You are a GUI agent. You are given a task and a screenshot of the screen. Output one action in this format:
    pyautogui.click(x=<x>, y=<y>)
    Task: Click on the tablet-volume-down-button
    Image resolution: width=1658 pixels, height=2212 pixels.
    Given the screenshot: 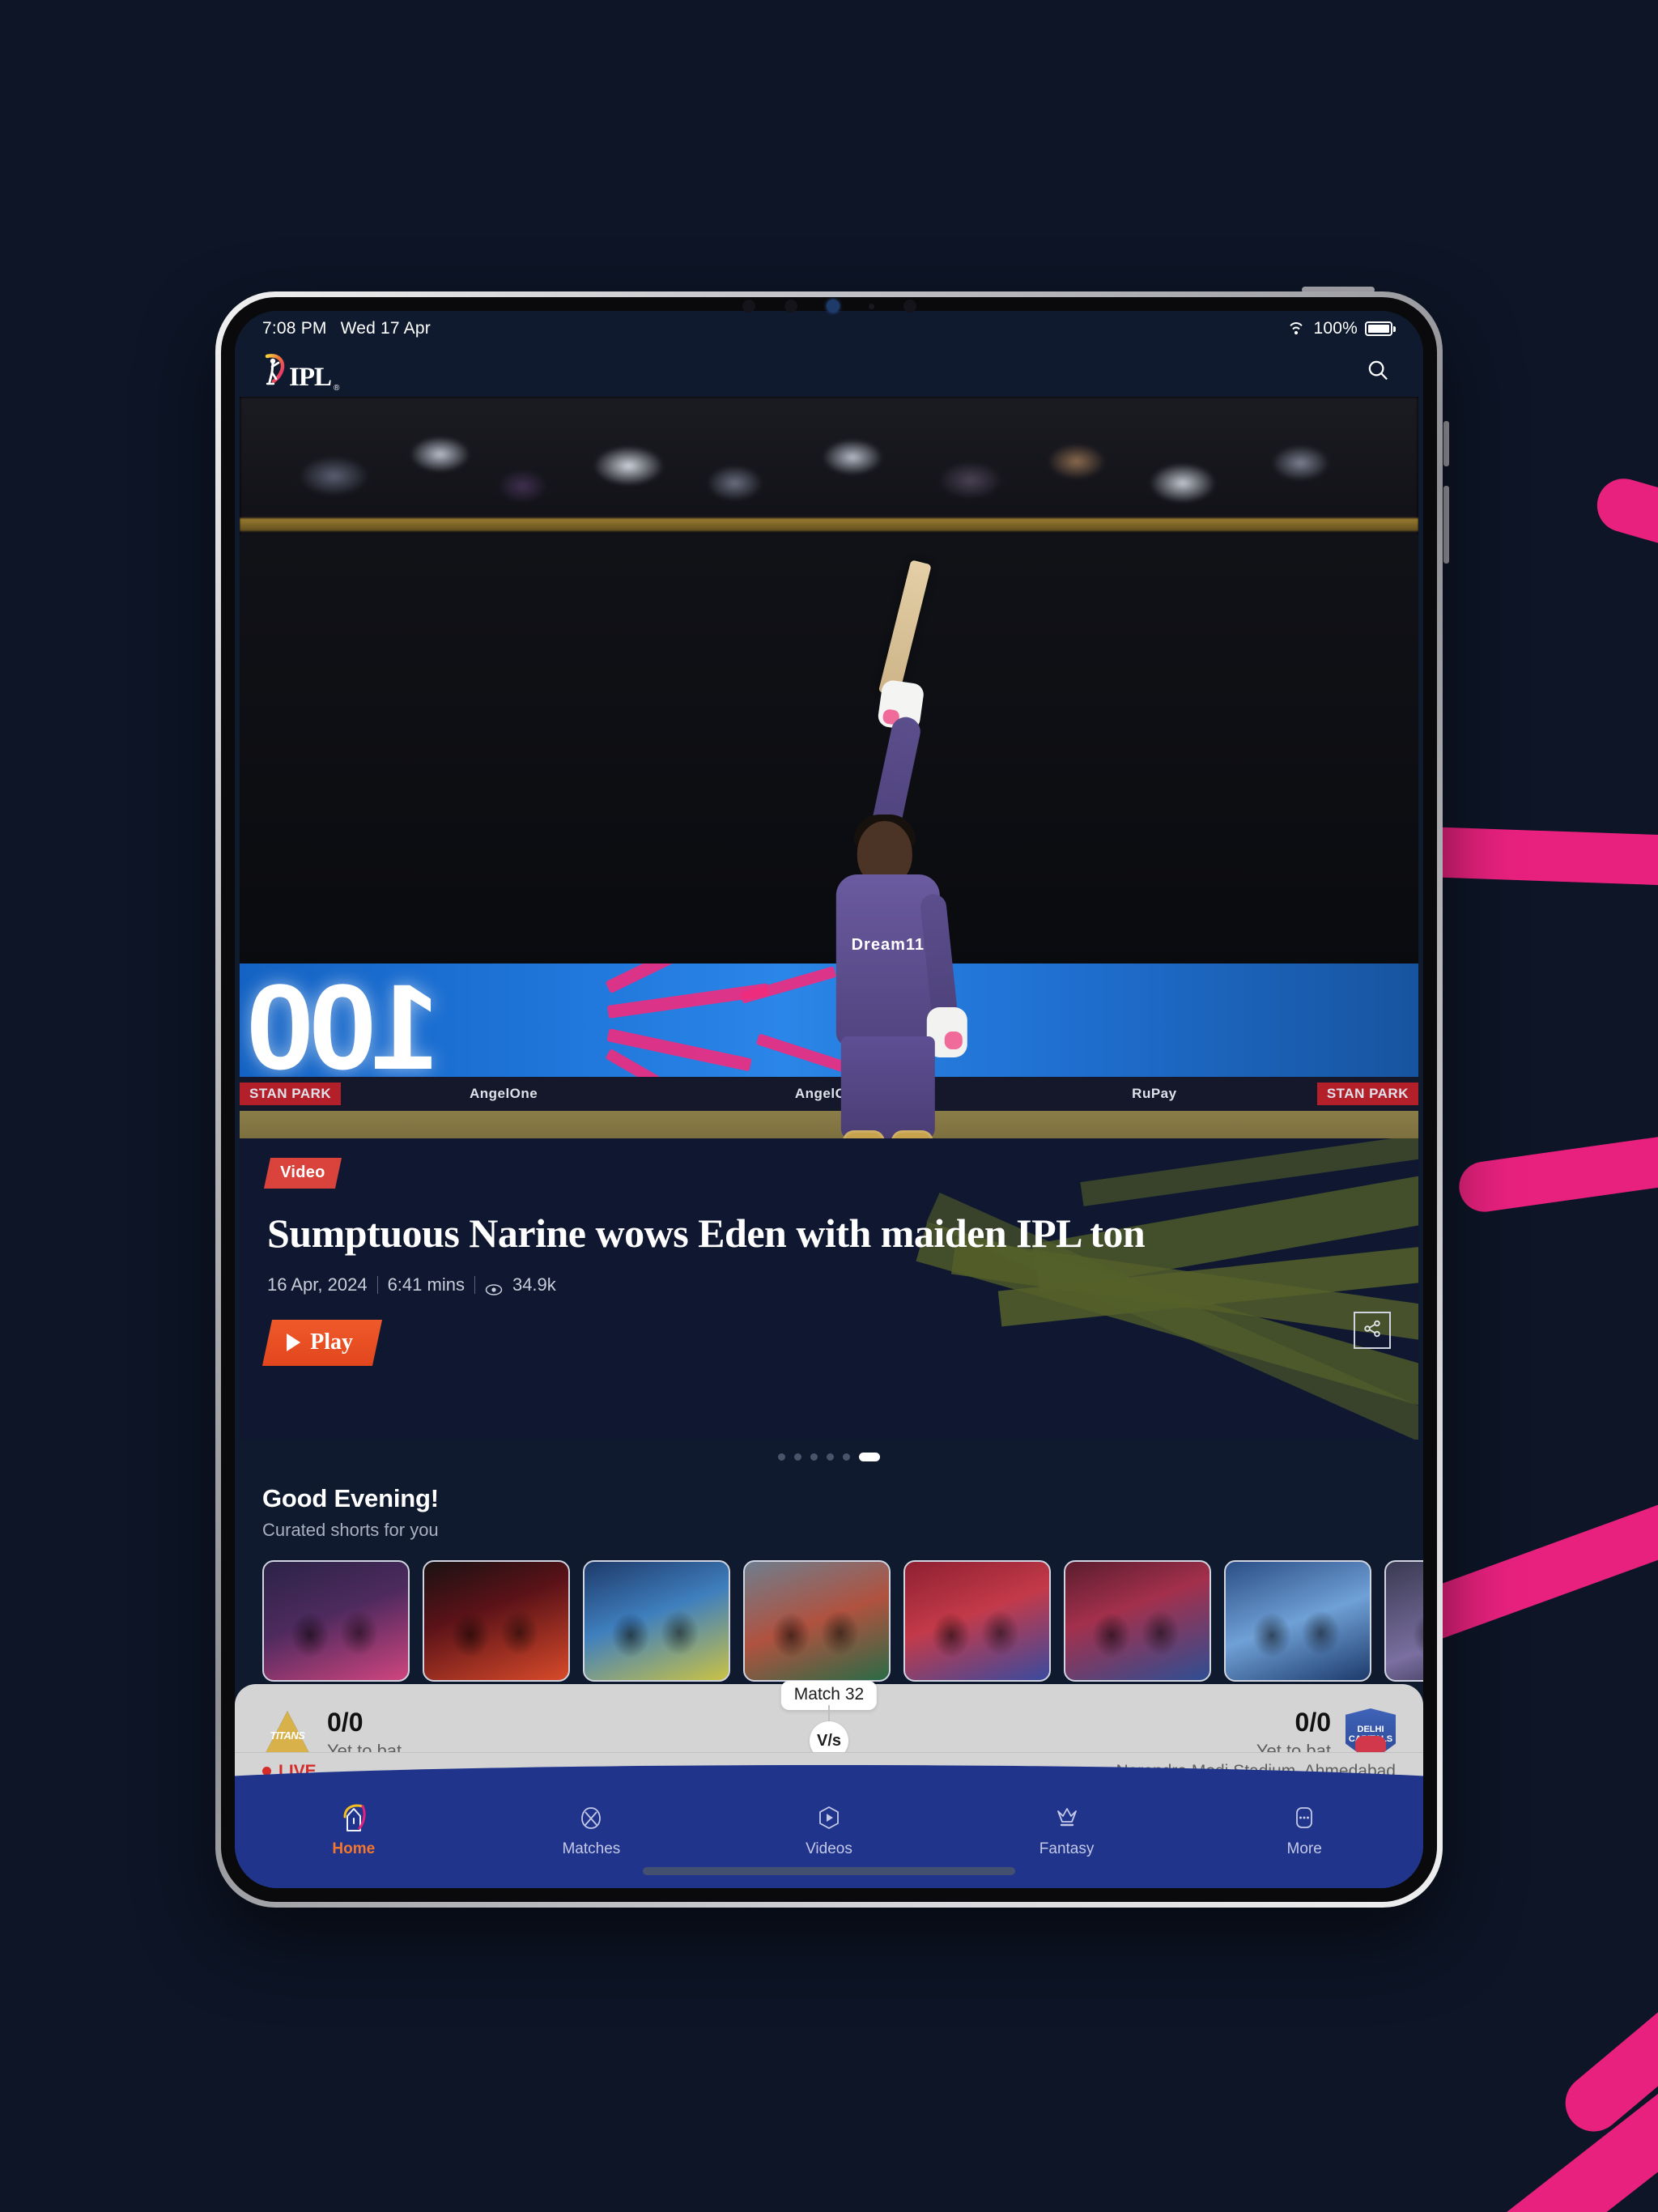 What is the action you would take?
    pyautogui.click(x=1446, y=525)
    